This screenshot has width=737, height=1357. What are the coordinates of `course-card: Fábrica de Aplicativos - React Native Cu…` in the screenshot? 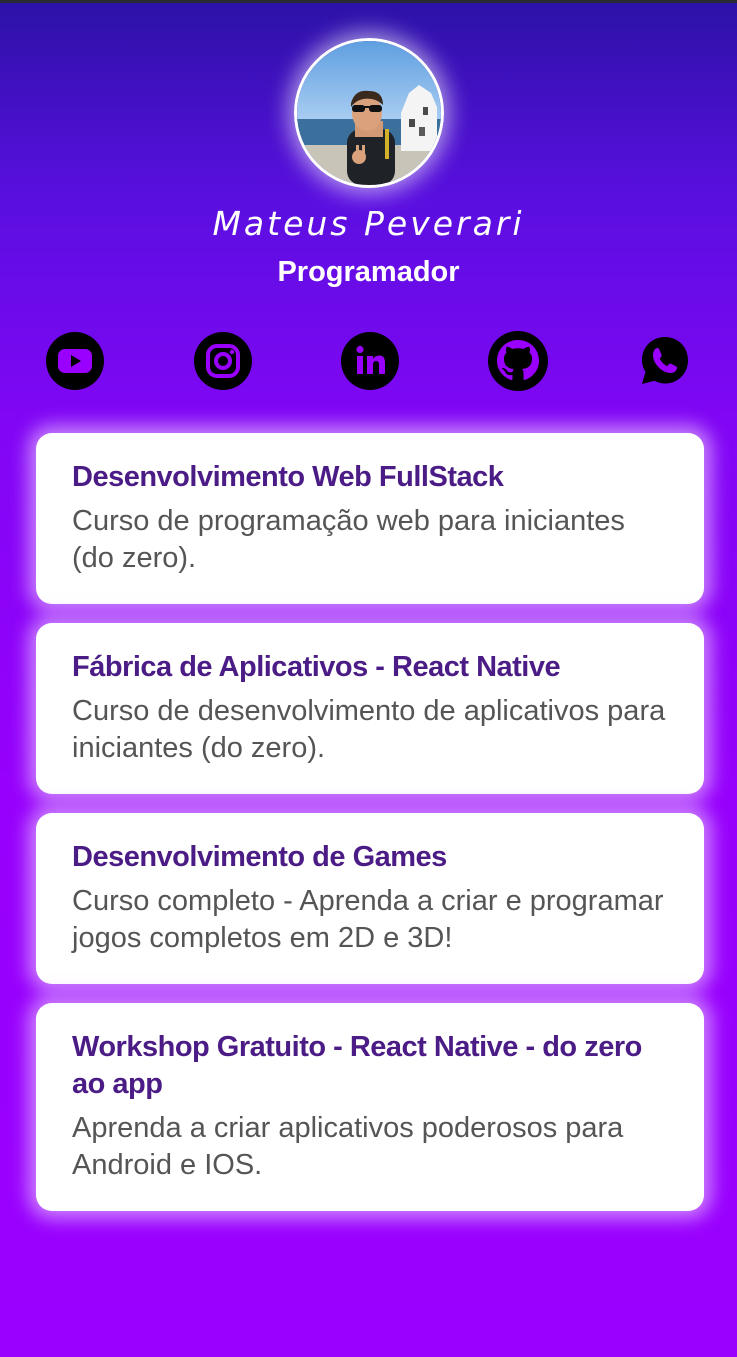 It's located at (370, 708).